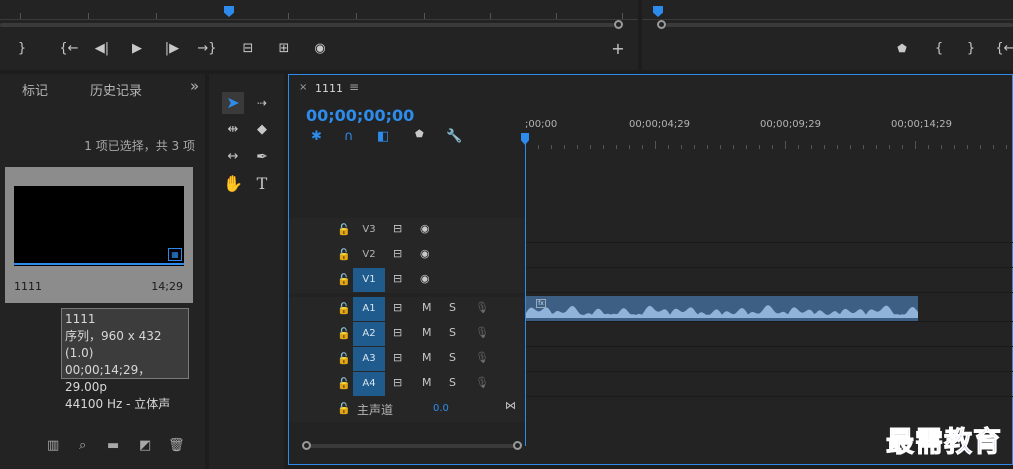 This screenshot has width=1013, height=469. I want to click on go-to-out-button: →}, so click(207, 49).